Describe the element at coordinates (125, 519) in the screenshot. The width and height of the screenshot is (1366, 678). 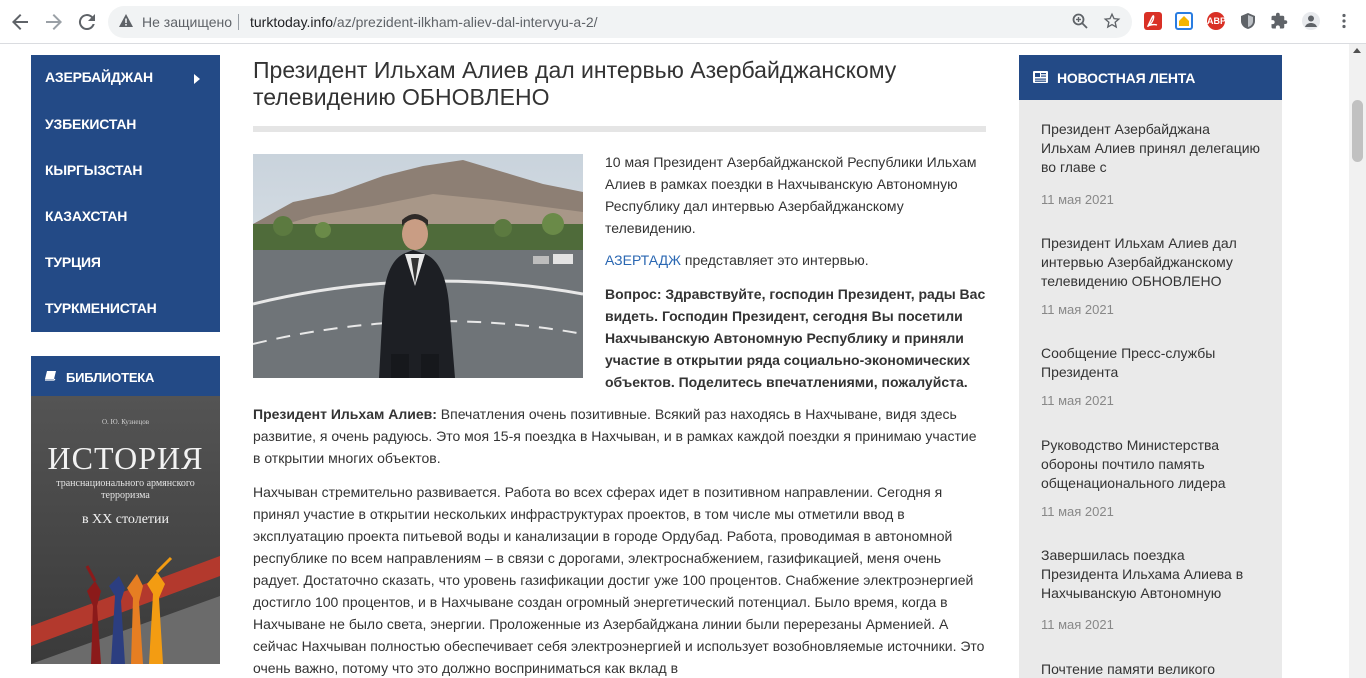
I see `book-century: в XX столетии` at that location.